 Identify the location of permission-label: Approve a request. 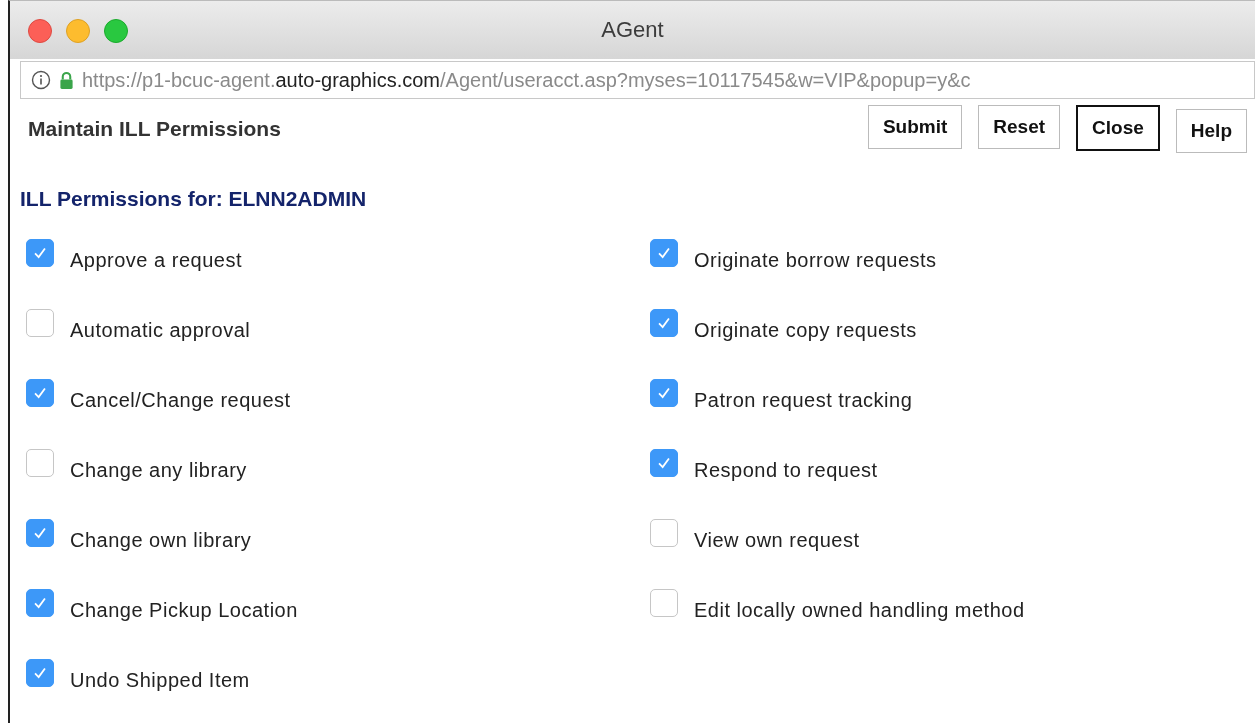
(156, 260).